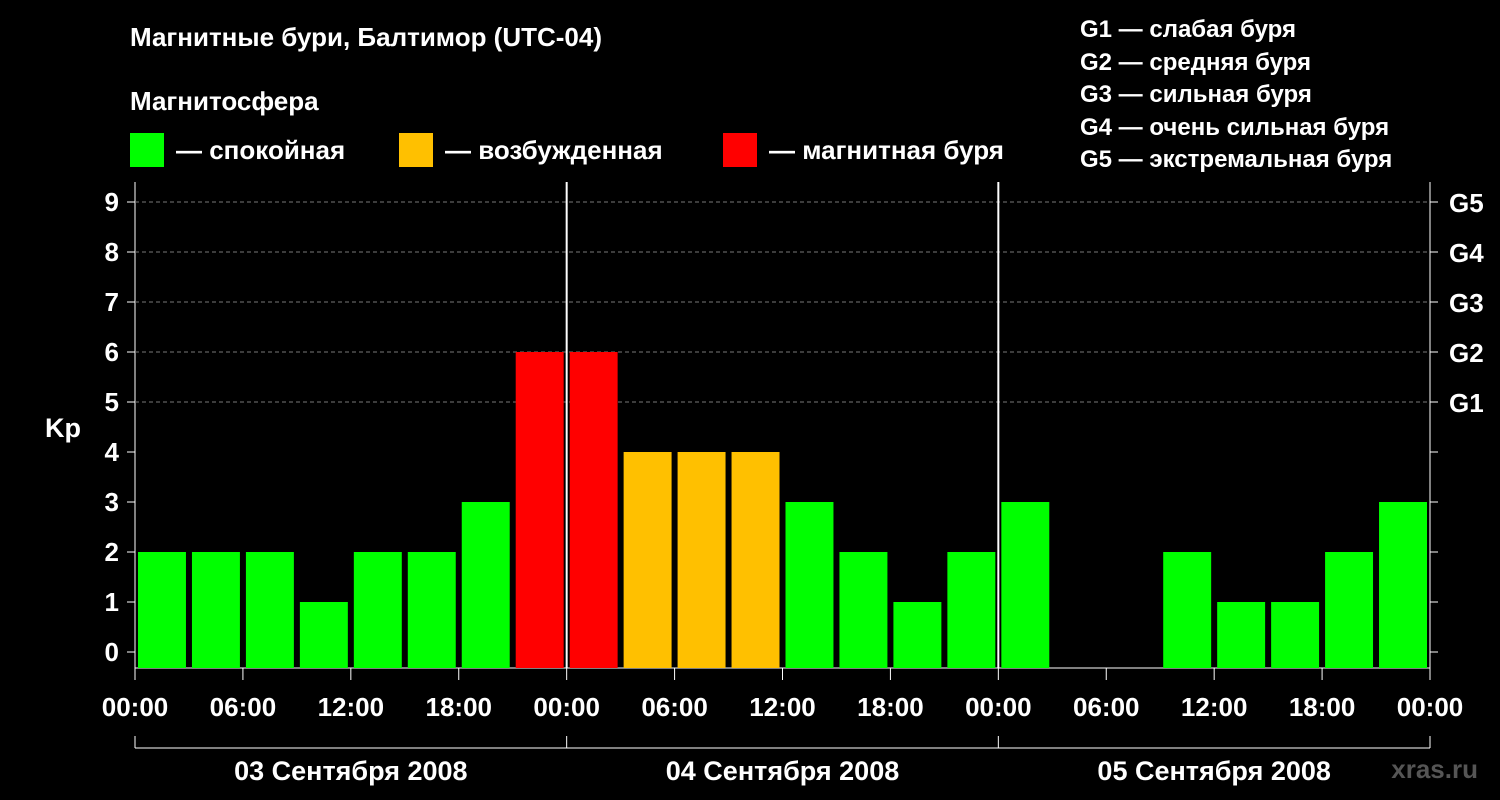  I want to click on watermark: xras.ru, so click(1434, 769).